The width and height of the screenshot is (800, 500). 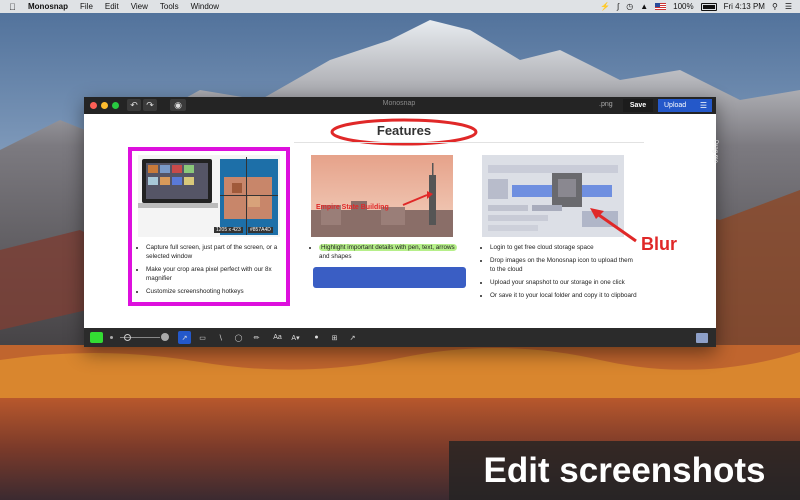 I want to click on monosnap-status-icon: ⚡, so click(x=605, y=6).